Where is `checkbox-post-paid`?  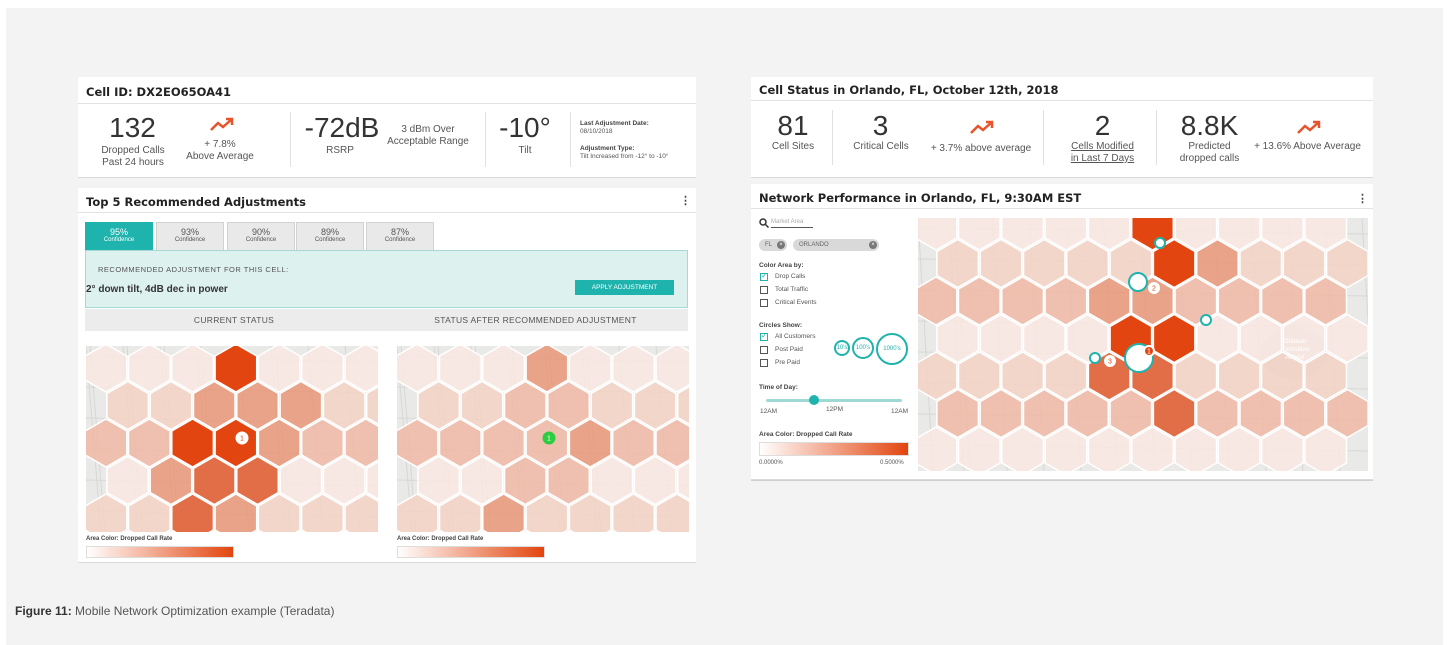
checkbox-post-paid is located at coordinates (764, 350).